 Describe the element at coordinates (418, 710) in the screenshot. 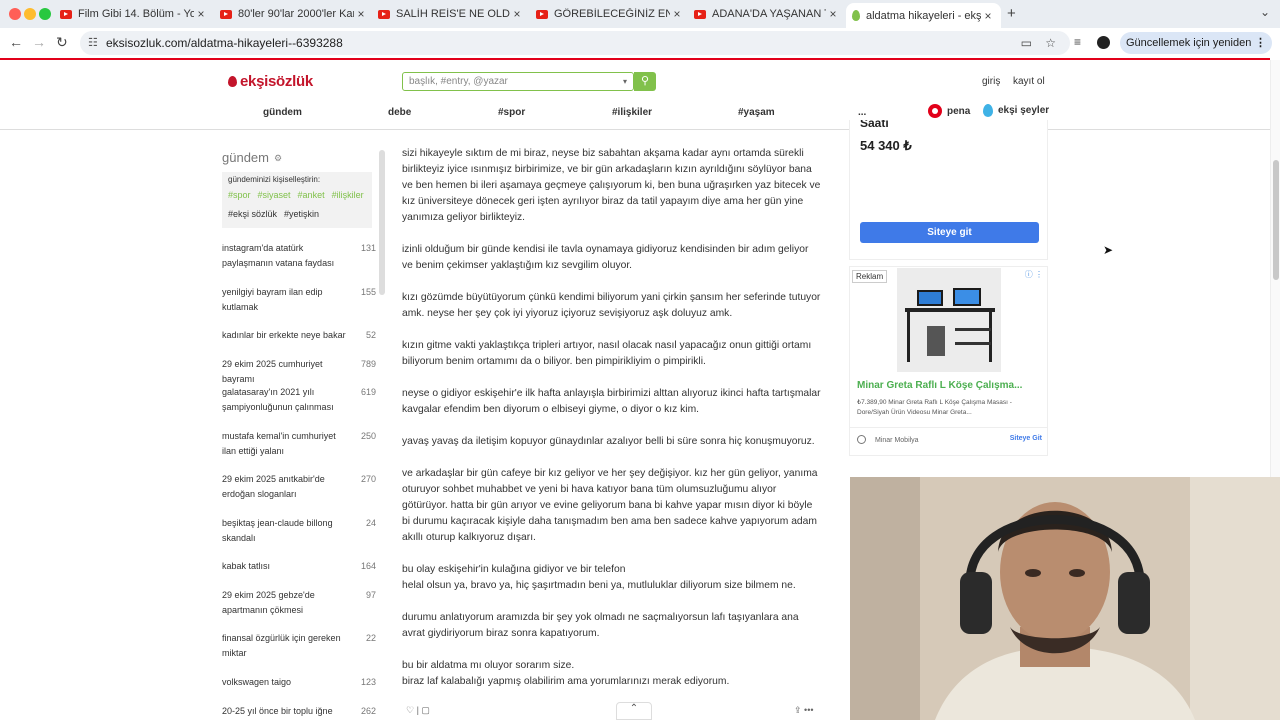

I see `favorite-icon: ♡ | ▢` at that location.